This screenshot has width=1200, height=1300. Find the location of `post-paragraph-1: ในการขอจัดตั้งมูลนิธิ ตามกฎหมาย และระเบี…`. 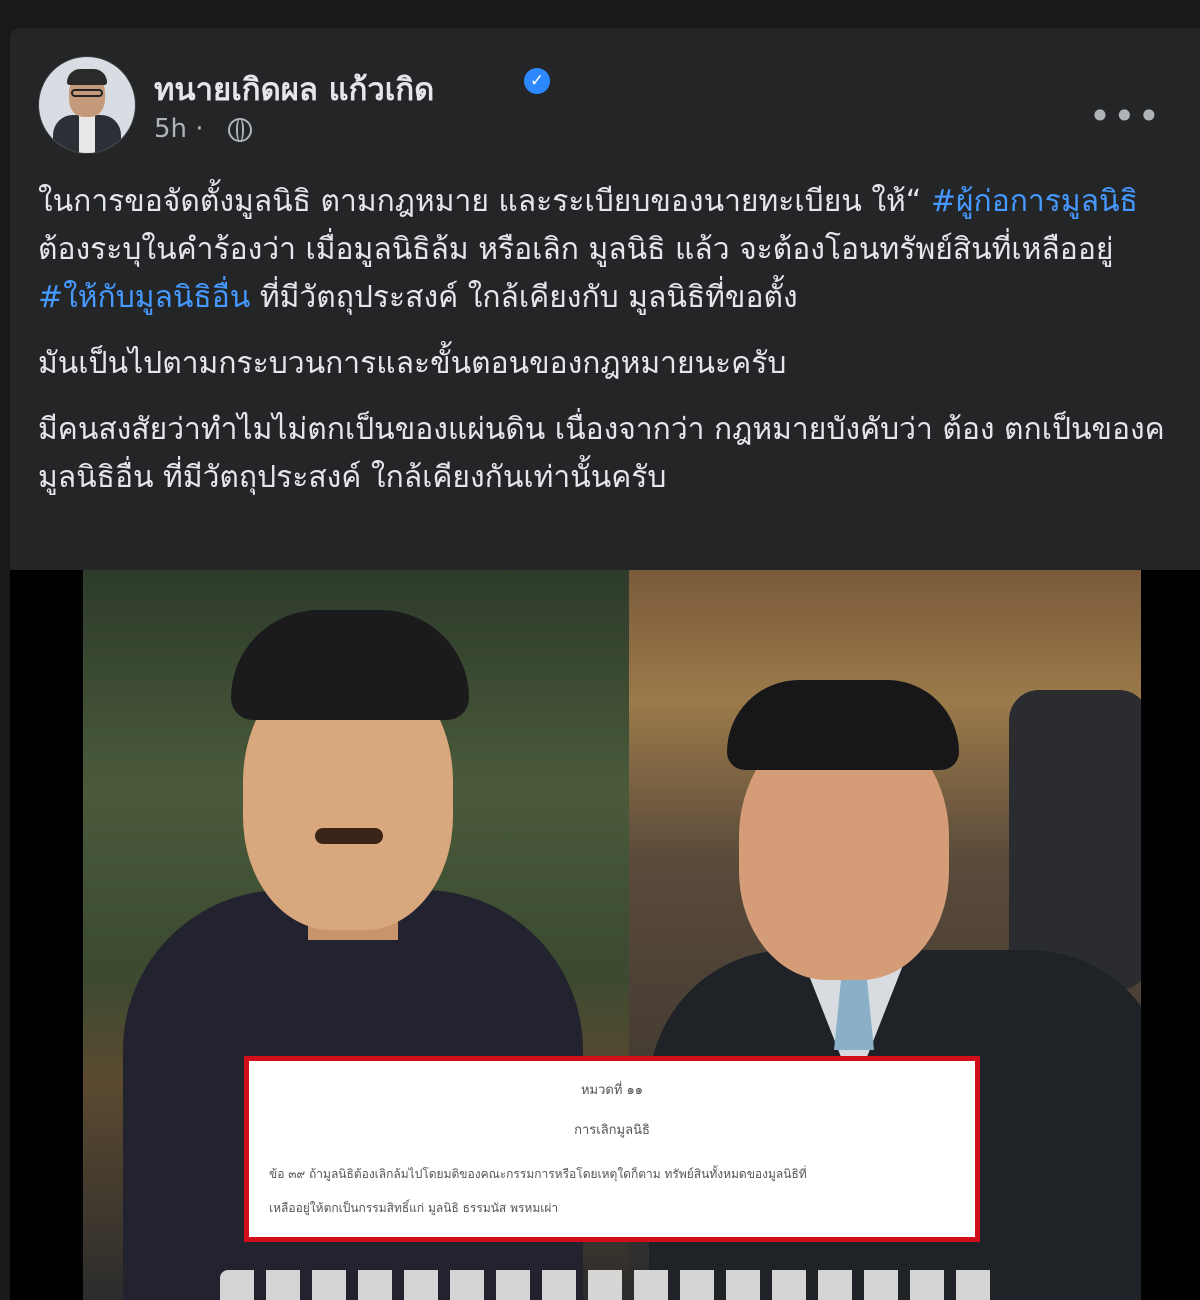

post-paragraph-1: ในการขอจัดตั้งมูลนิธิ ตามกฎหมาย และระเบี… is located at coordinates (608, 250).